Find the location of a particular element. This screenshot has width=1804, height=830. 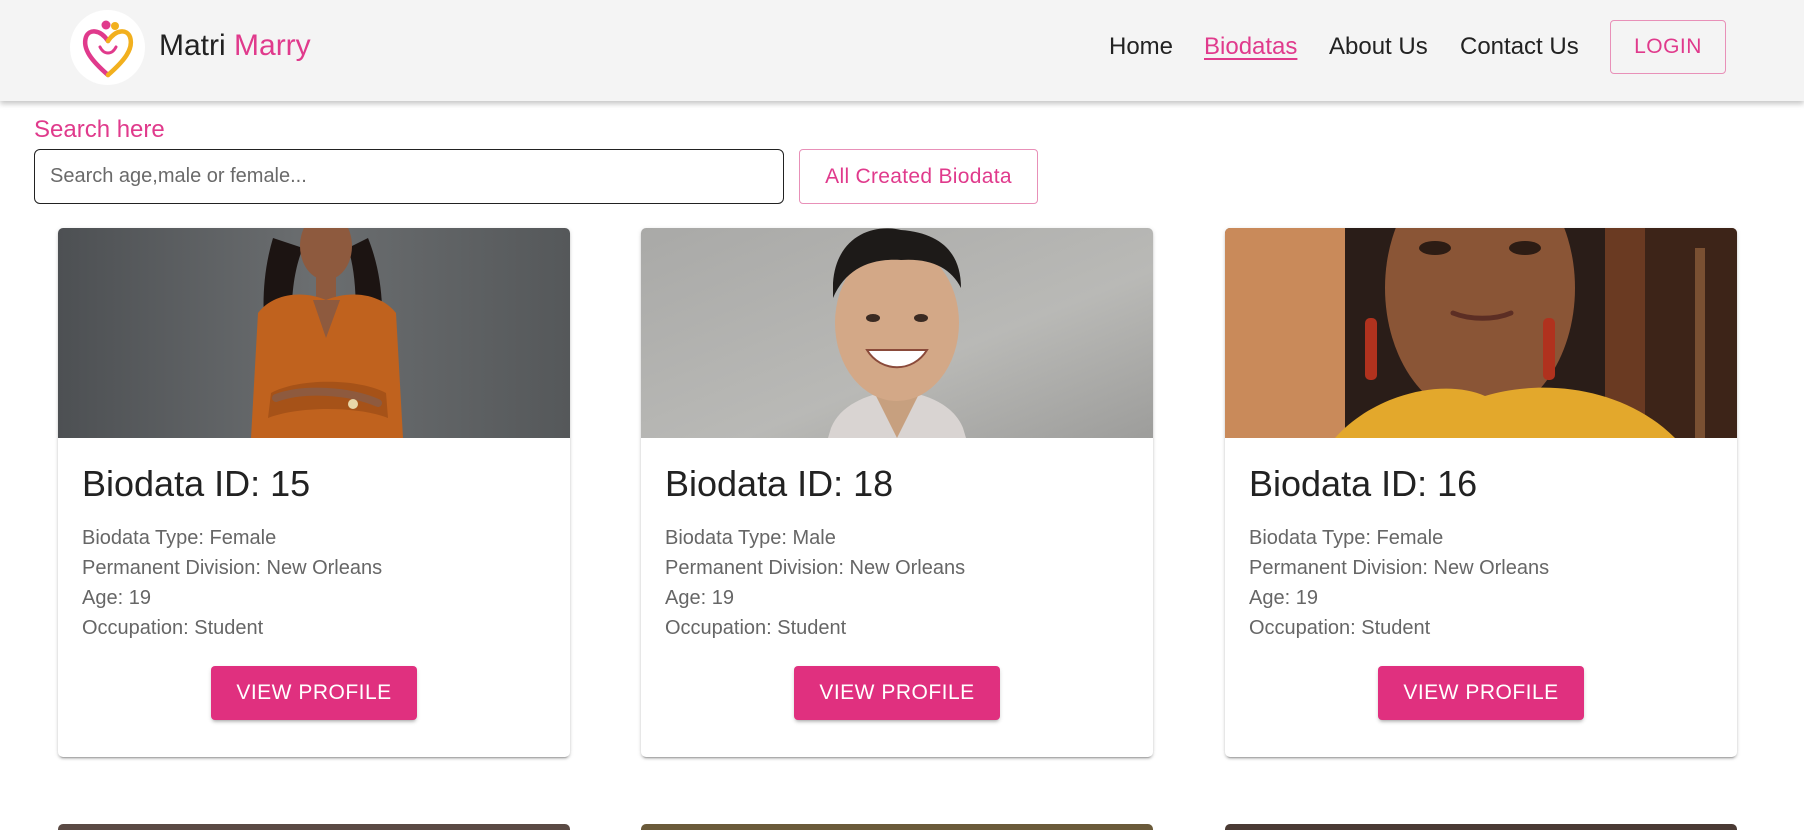

heart-logo-icon is located at coordinates (107, 48).